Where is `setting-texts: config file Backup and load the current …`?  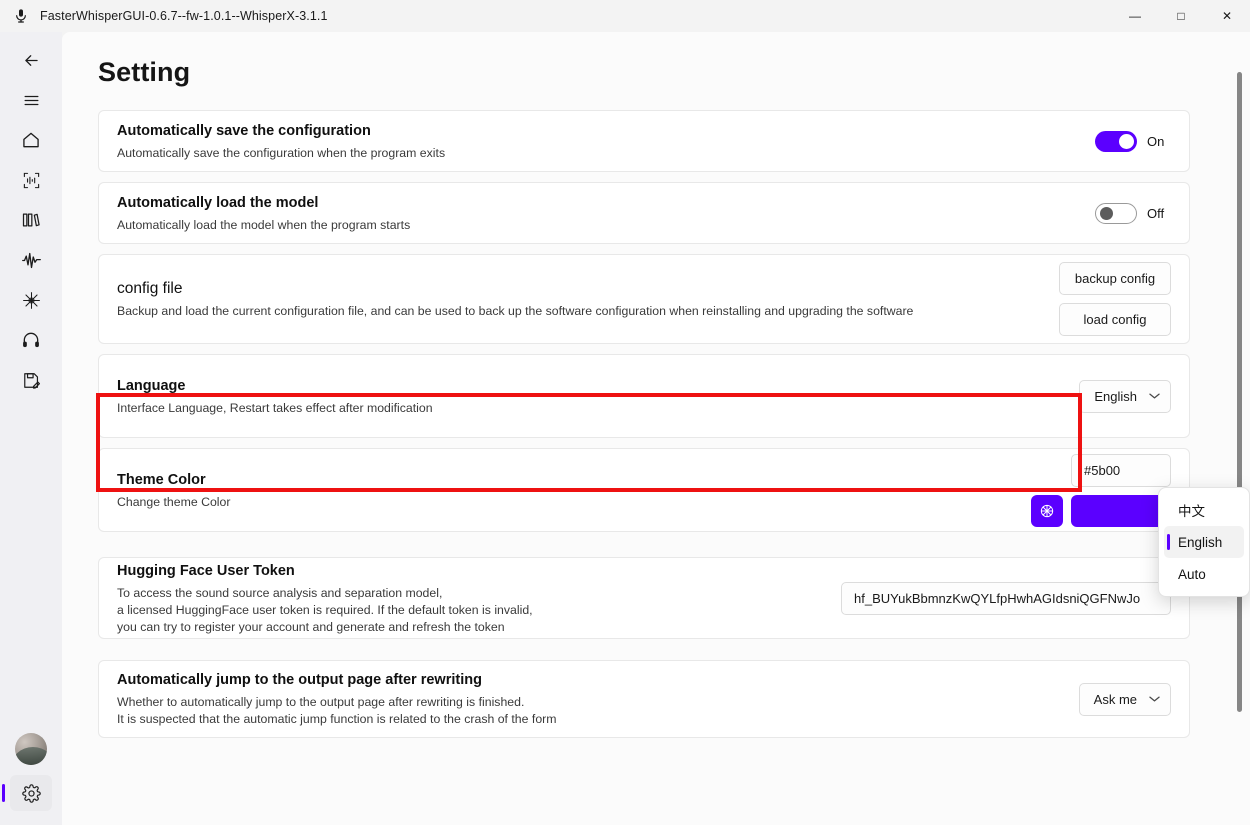
setting-texts: config file Backup and load the current … is located at coordinates (588, 299).